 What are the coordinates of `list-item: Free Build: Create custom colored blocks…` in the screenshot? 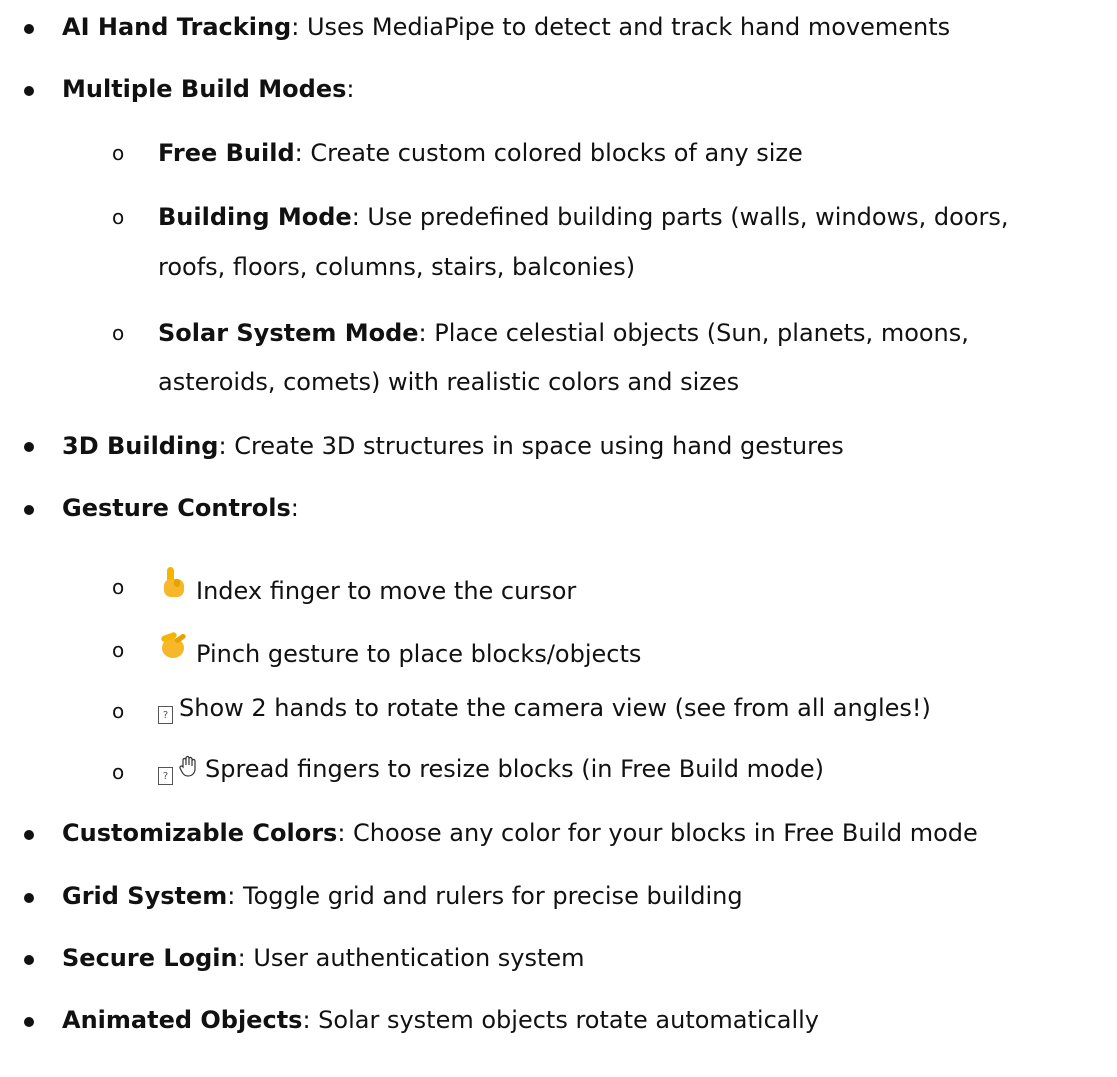 It's located at (480, 153).